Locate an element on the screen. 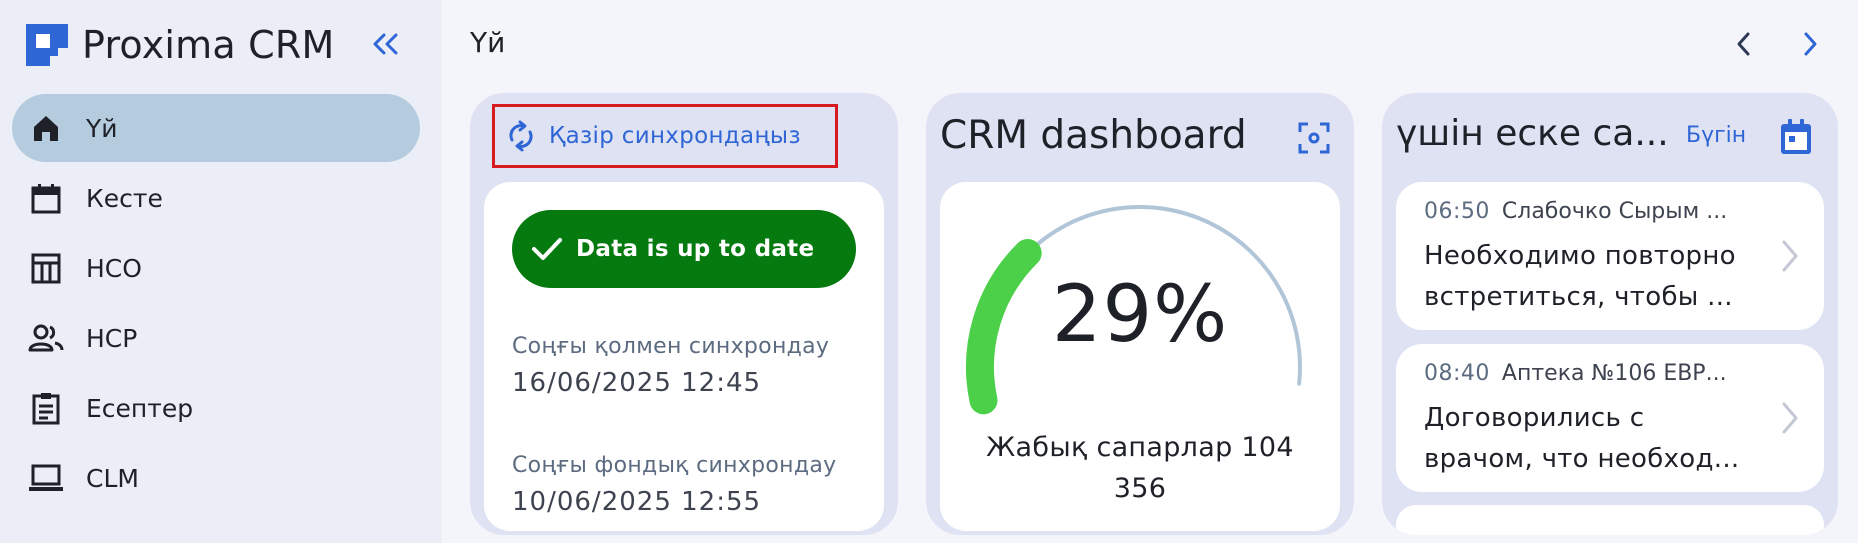  sync-now-button: Қазір синхрондаңыз is located at coordinates (665, 136).